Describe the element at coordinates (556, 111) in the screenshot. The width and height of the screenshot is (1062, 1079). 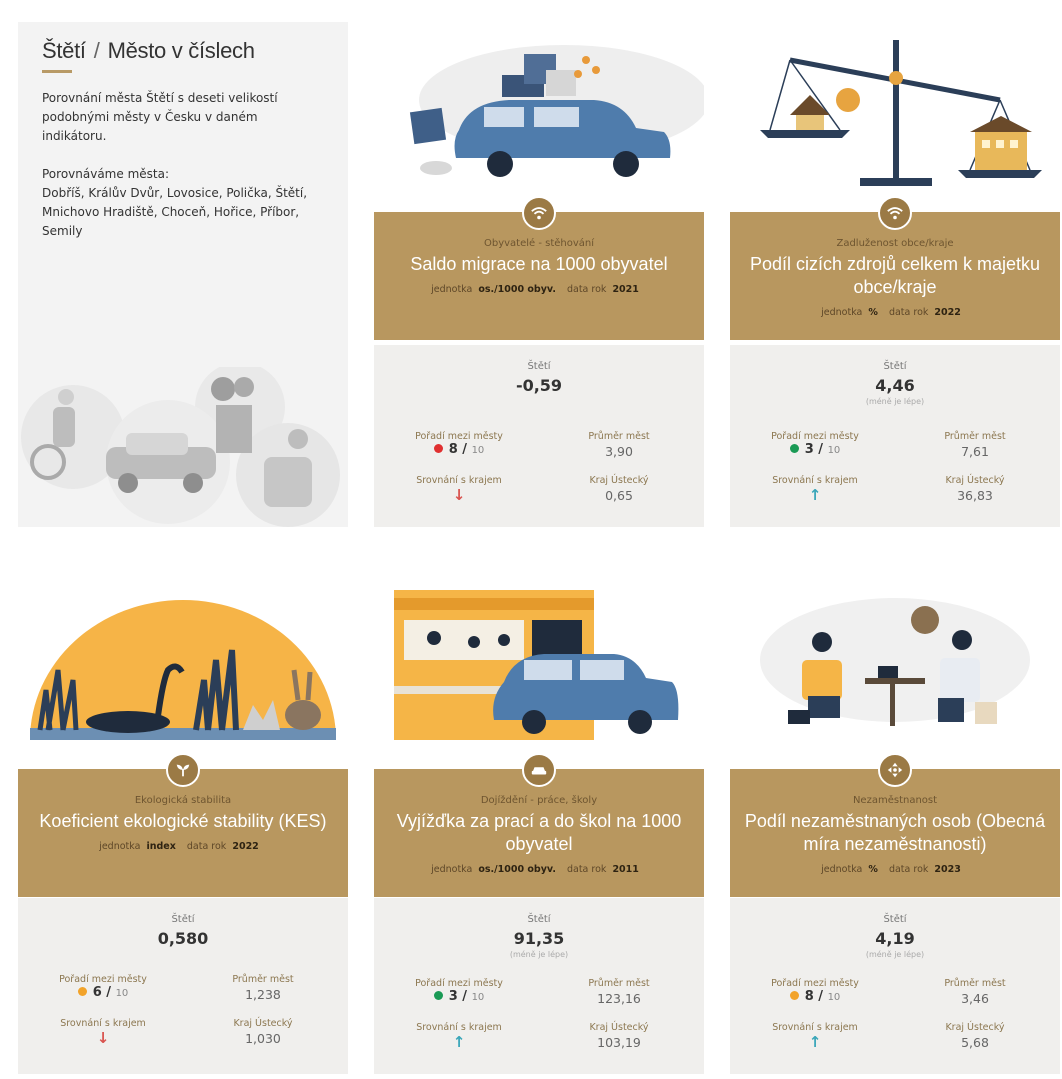
I see `car-luggage-illustration` at that location.